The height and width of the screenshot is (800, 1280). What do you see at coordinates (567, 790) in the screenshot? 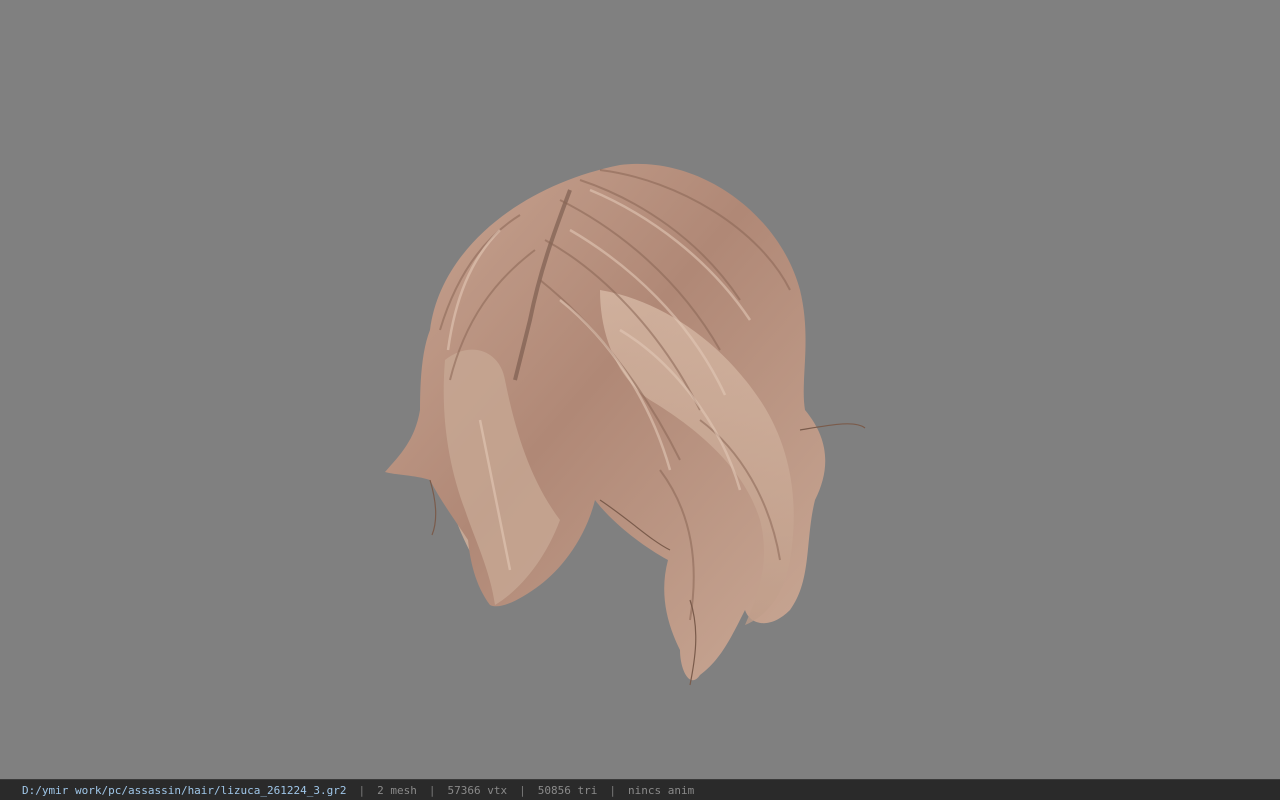
I see `triangle-count: 50856 tri` at bounding box center [567, 790].